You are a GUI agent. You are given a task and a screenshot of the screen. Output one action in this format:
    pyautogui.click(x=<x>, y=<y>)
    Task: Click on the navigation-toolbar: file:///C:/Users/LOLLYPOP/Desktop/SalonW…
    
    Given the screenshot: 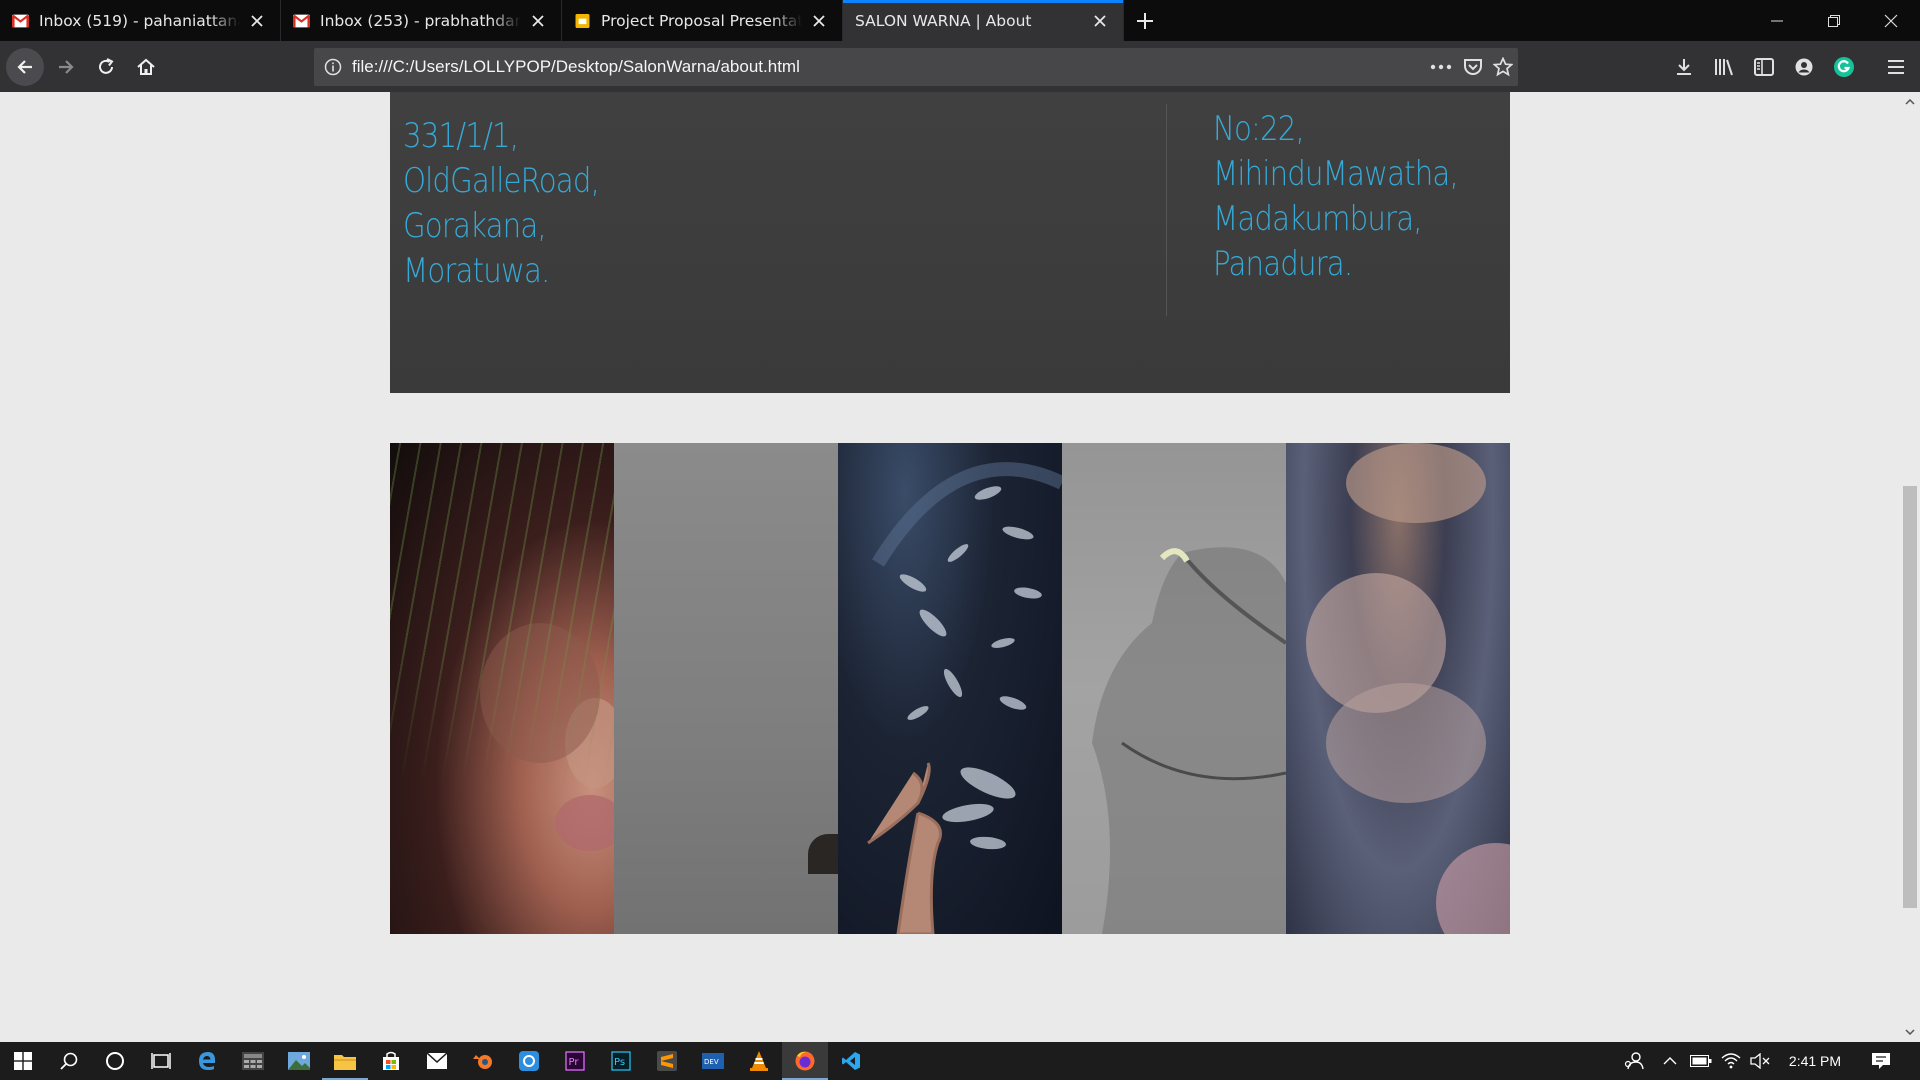 What is the action you would take?
    pyautogui.click(x=960, y=66)
    